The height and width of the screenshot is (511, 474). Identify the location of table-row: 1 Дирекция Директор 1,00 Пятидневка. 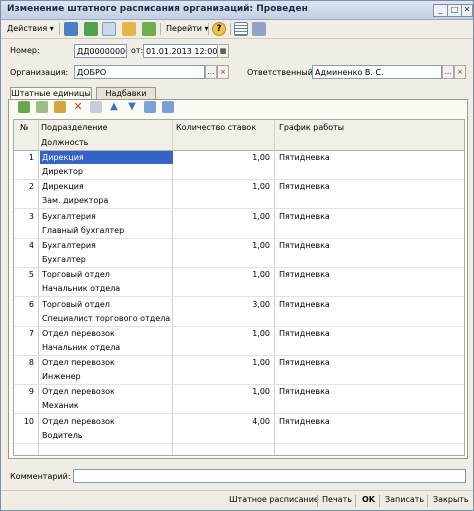
(239, 165).